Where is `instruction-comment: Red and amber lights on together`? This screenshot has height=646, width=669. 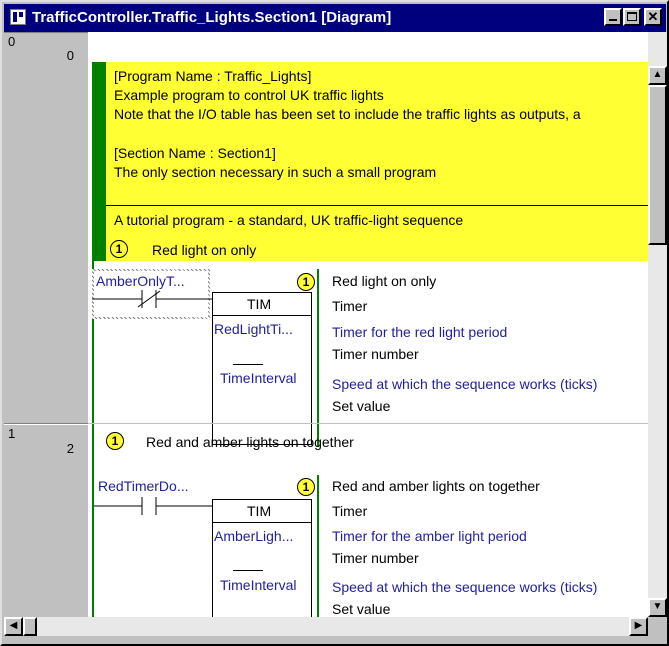
instruction-comment: Red and amber lights on together is located at coordinates (436, 486).